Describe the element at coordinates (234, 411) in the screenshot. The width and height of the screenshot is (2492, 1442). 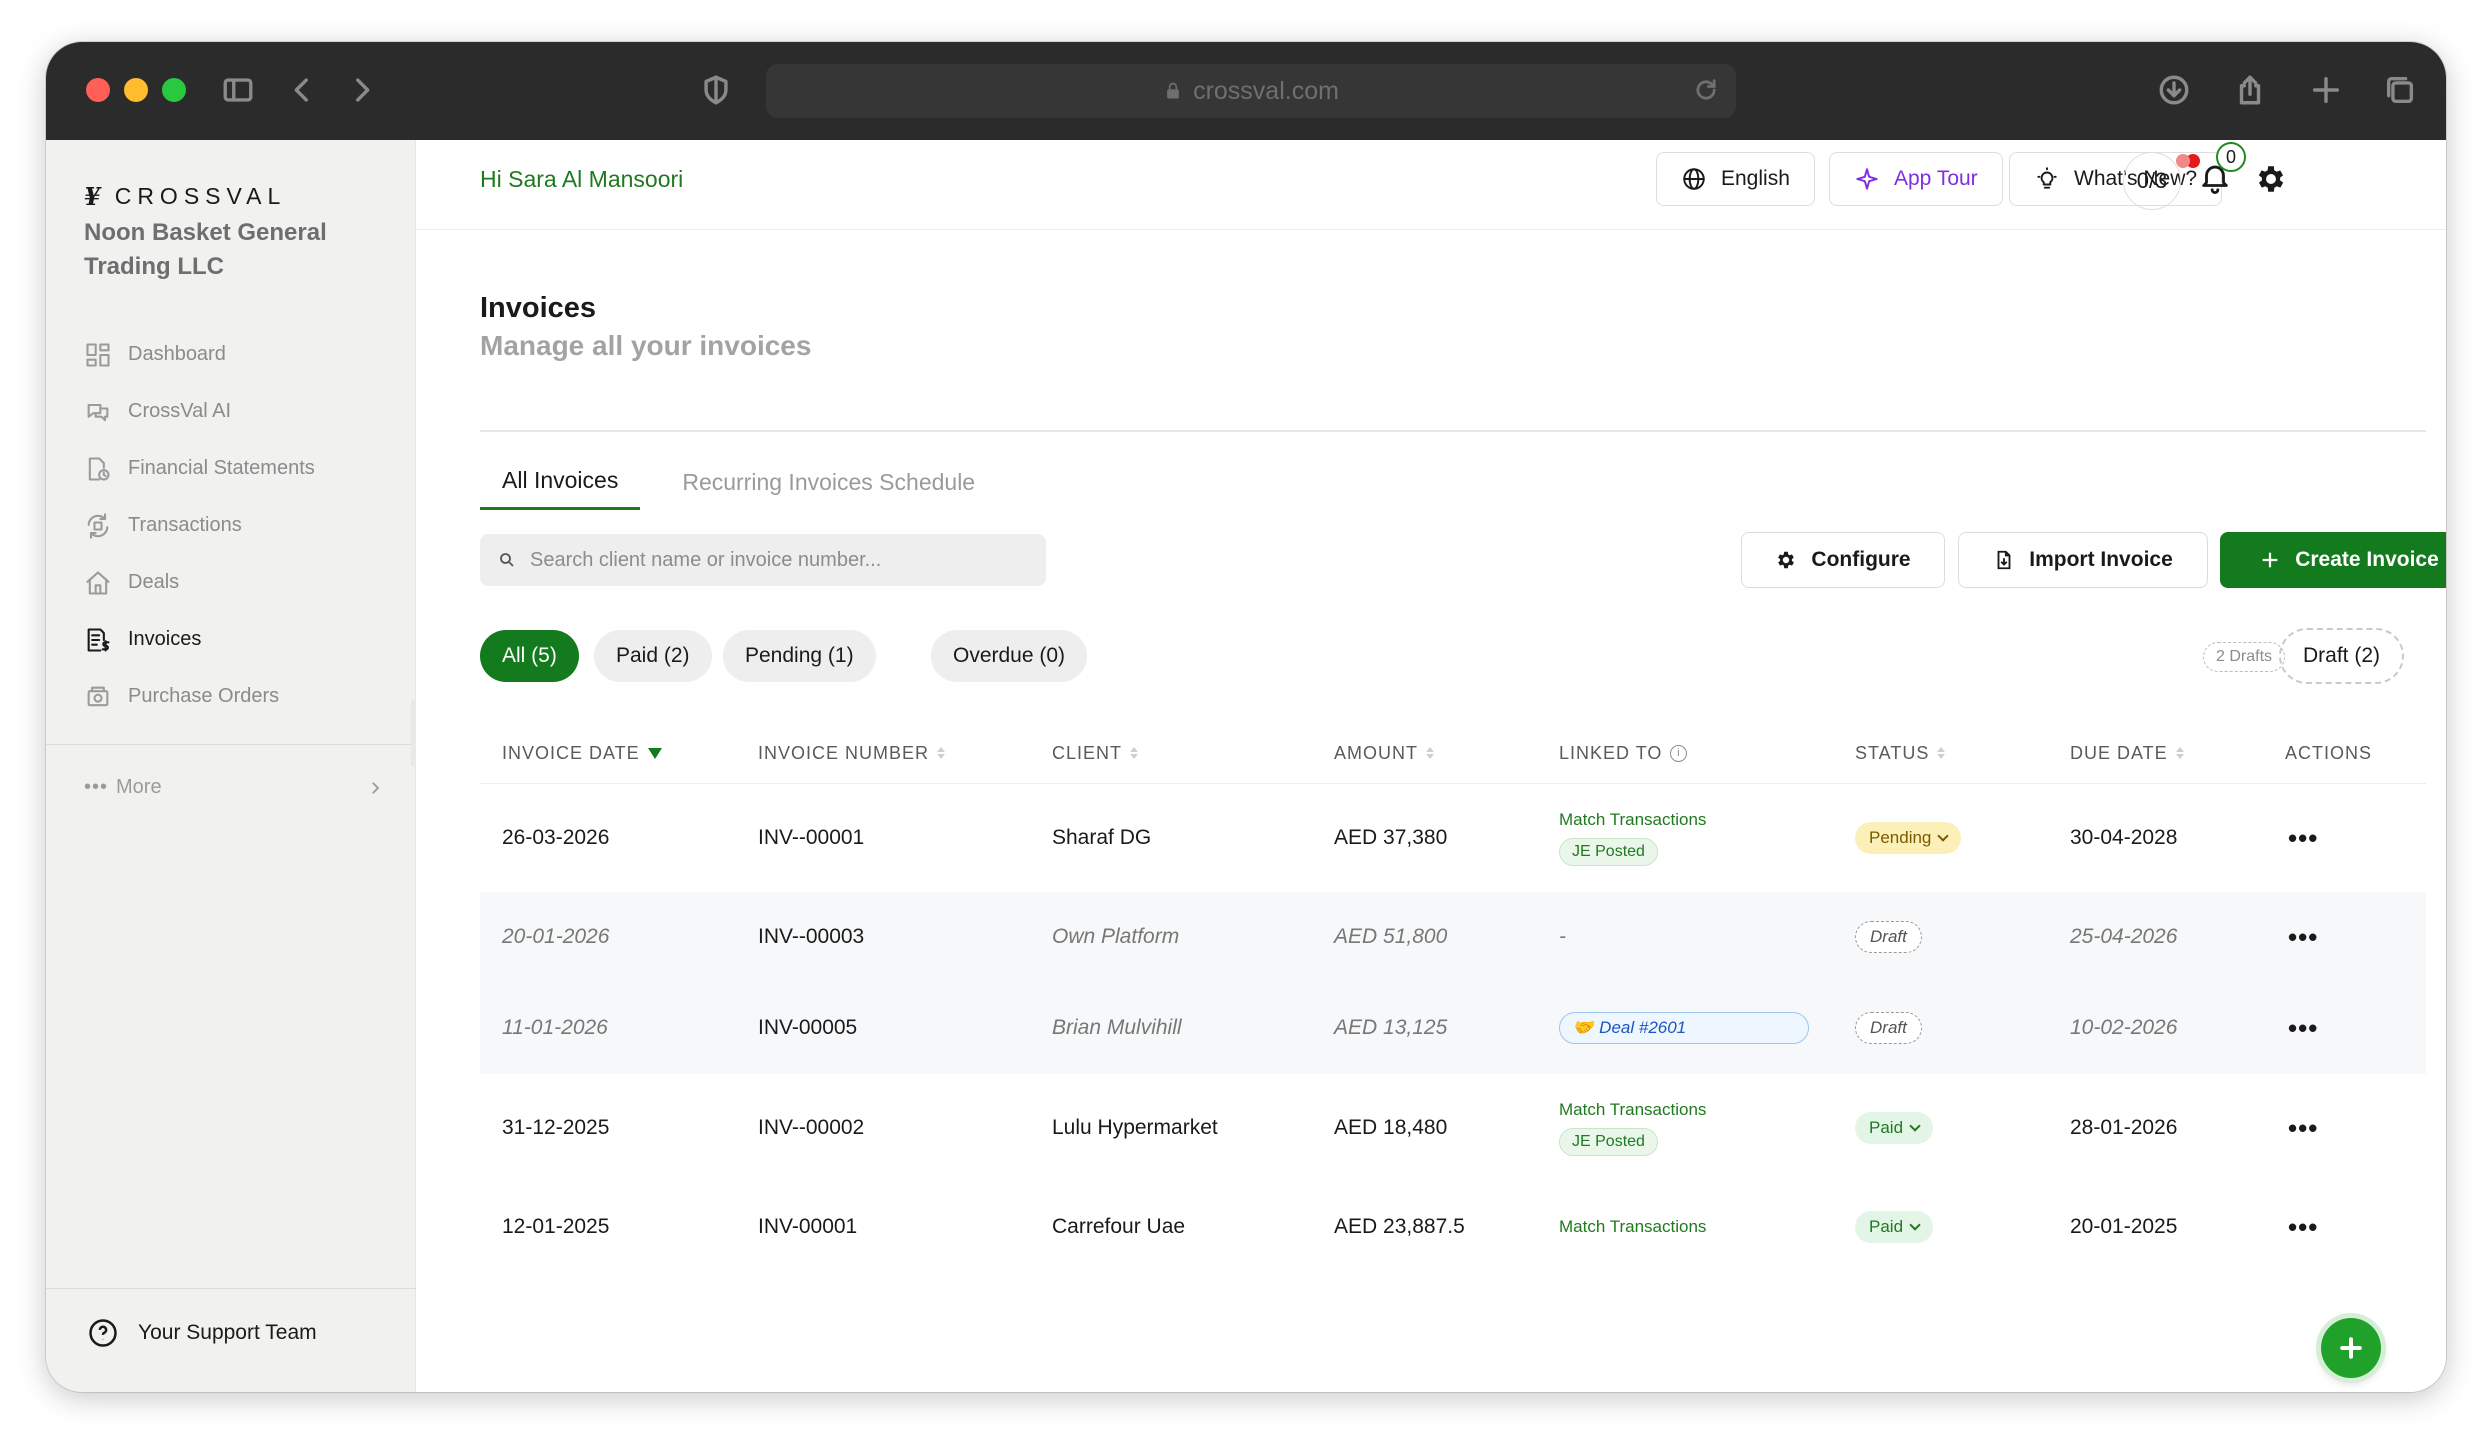
I see `sidebar-item-crossval-ai: CrossVal AI` at that location.